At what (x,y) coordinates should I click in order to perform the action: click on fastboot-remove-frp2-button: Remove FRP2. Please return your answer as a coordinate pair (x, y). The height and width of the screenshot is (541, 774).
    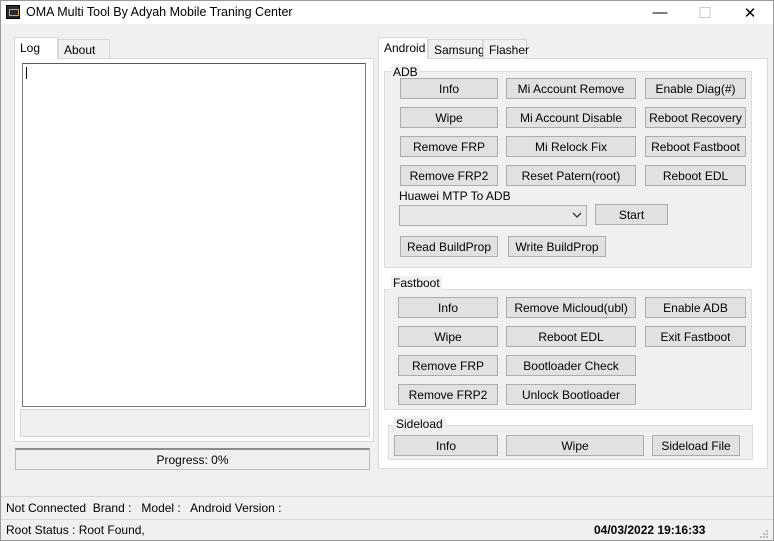
    Looking at the image, I should click on (448, 394).